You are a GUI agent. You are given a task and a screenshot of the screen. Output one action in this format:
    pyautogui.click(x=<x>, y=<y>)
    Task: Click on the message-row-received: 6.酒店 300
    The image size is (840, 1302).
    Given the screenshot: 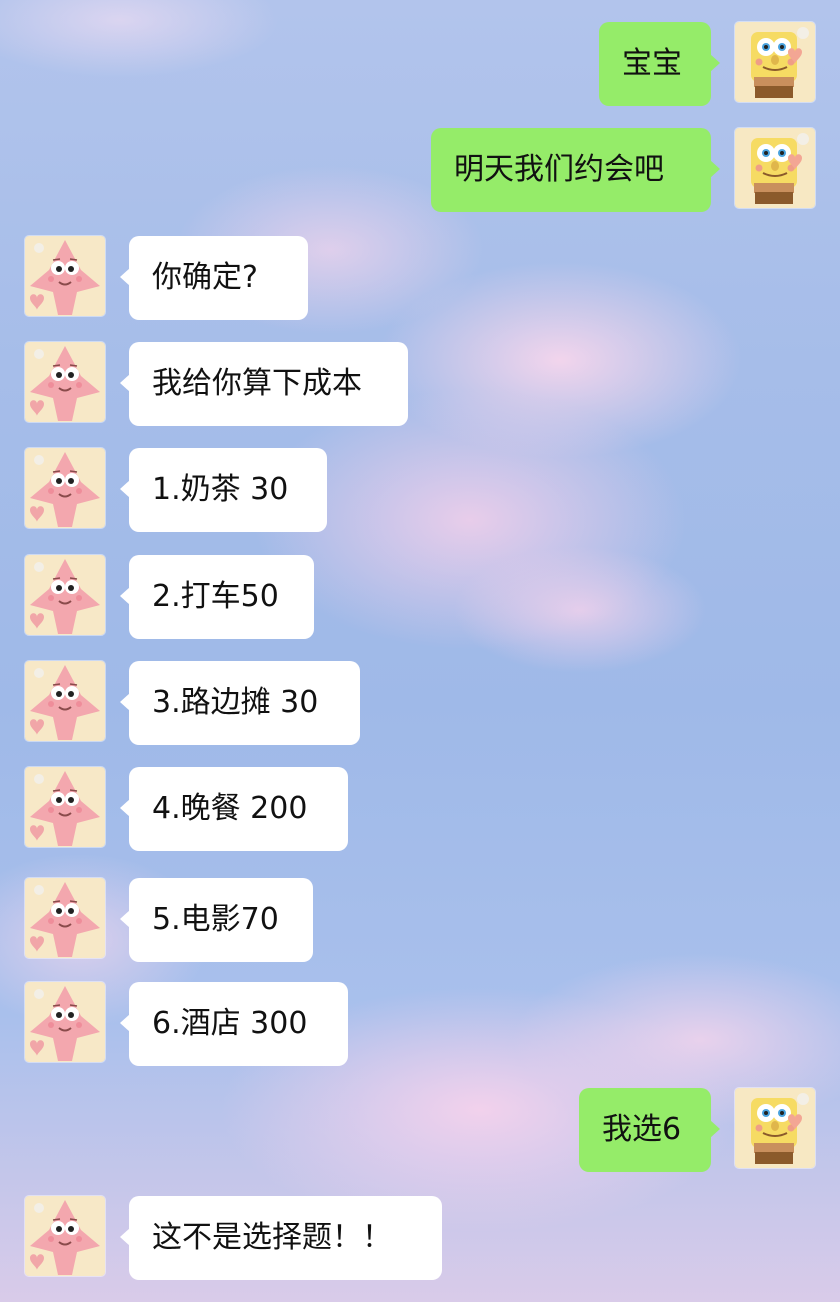 What is the action you would take?
    pyautogui.click(x=420, y=1024)
    